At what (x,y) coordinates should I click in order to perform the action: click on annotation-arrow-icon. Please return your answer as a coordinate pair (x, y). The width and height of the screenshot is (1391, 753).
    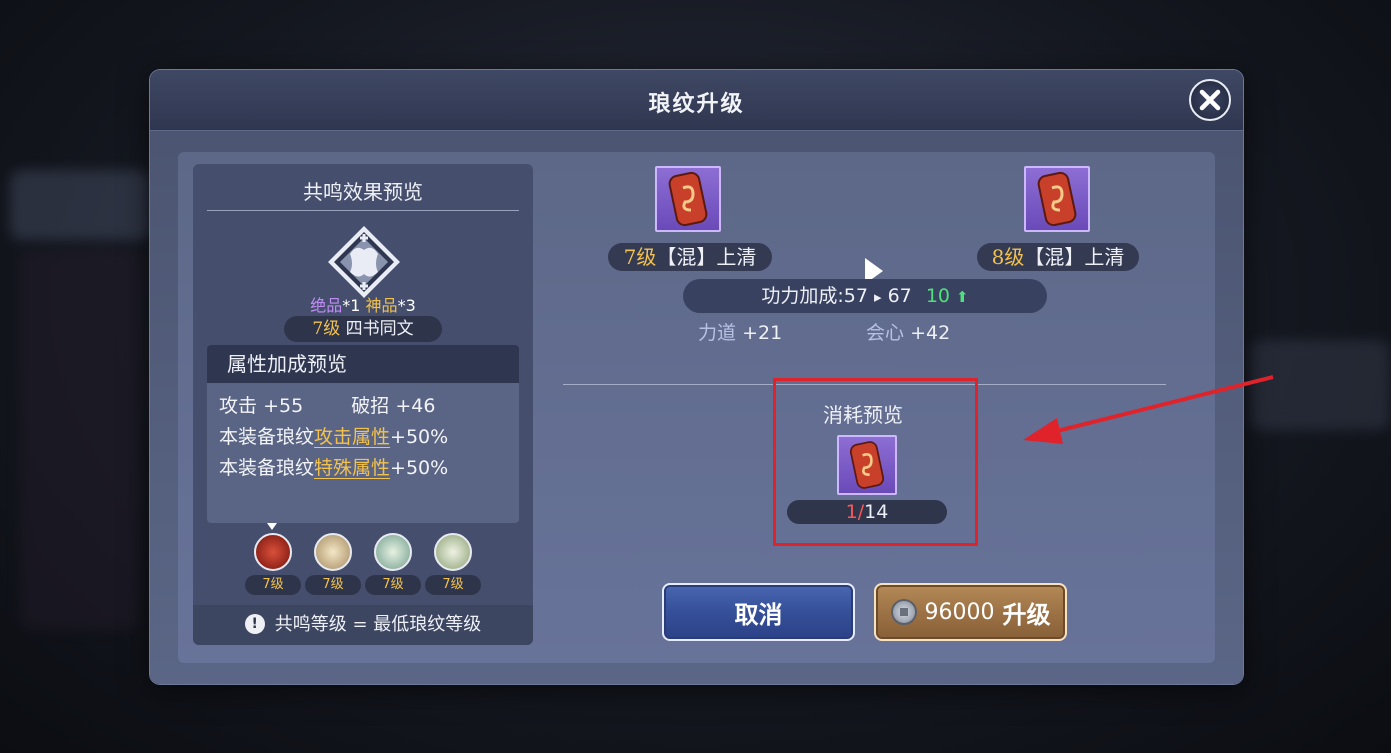
    Looking at the image, I should click on (1148, 409).